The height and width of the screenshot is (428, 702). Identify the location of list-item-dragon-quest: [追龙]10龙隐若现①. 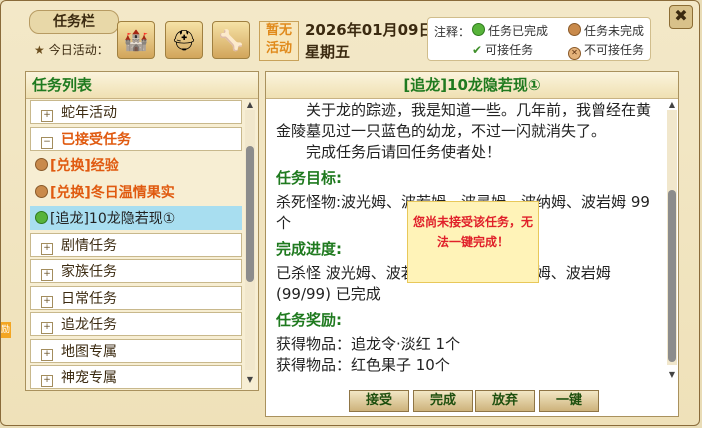
(136, 218).